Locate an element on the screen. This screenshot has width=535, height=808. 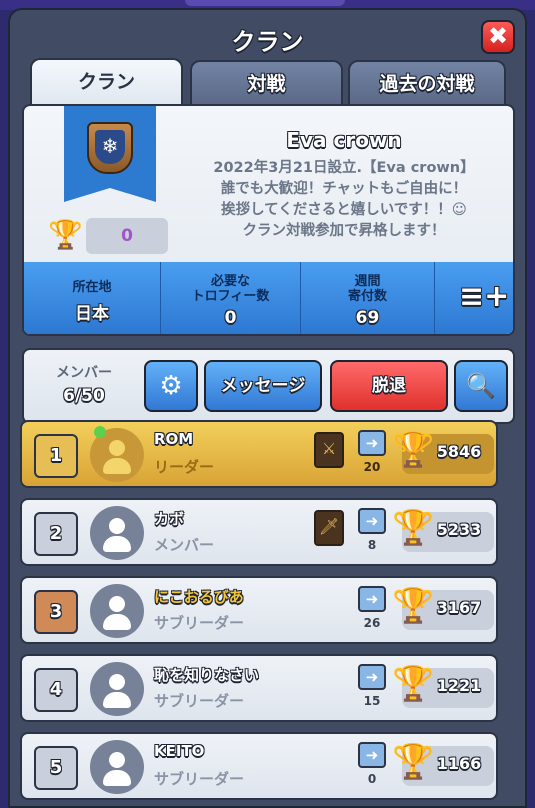
member-name: ROM is located at coordinates (174, 439).